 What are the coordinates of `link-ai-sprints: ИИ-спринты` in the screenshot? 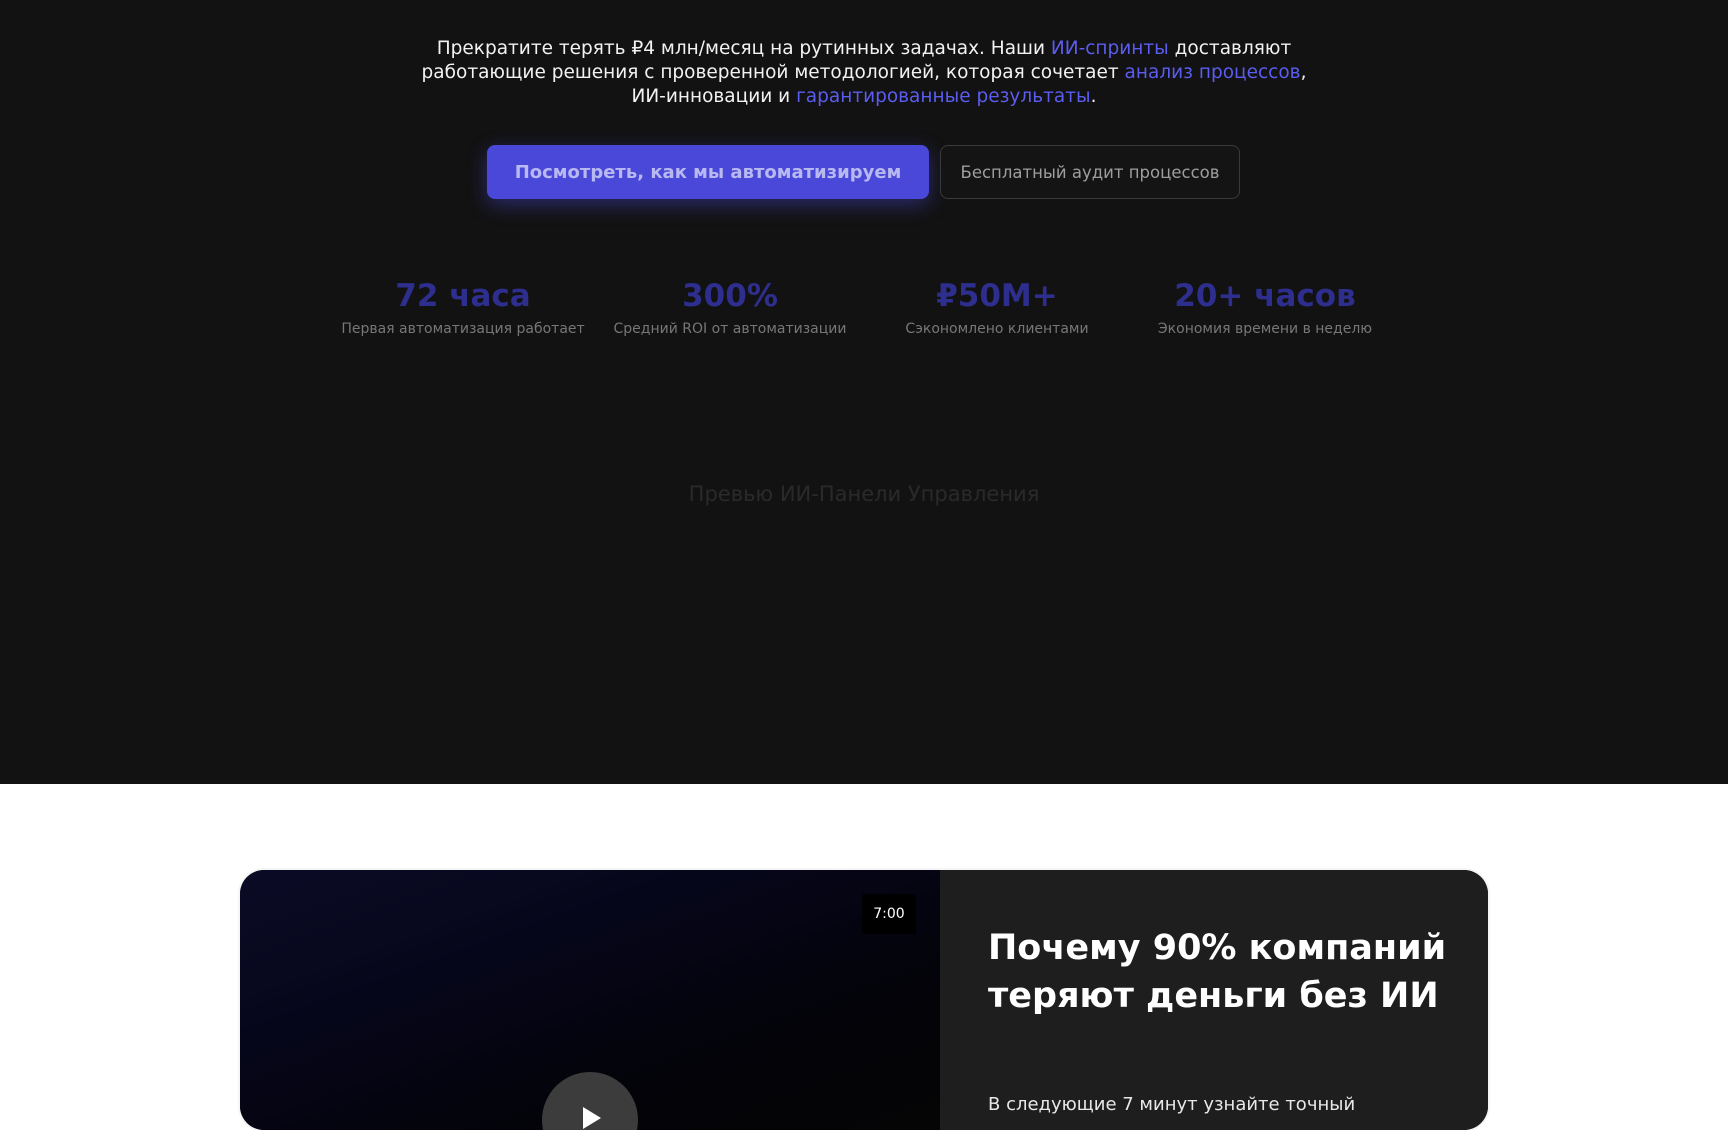 It's located at (1110, 48).